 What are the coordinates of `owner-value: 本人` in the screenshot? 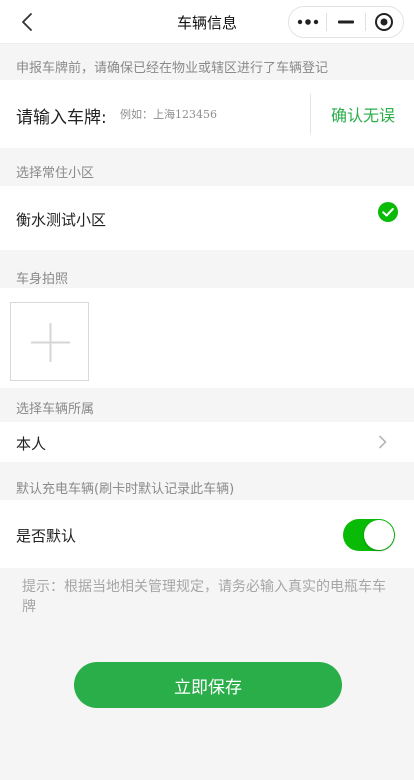 It's located at (31, 444).